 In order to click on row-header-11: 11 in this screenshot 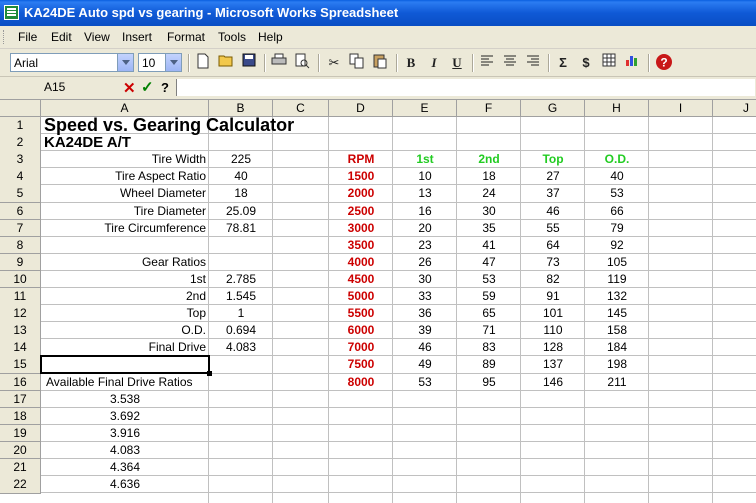, I will do `click(20, 297)`.